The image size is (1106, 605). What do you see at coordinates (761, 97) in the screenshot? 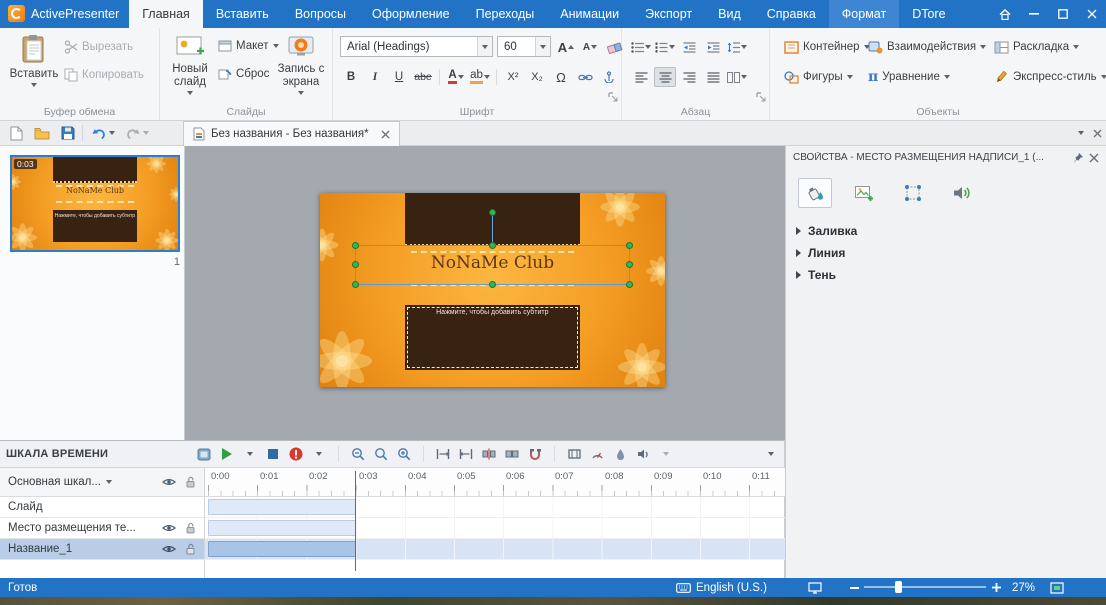
I see `paragraph-dialog-launcher-icon` at bounding box center [761, 97].